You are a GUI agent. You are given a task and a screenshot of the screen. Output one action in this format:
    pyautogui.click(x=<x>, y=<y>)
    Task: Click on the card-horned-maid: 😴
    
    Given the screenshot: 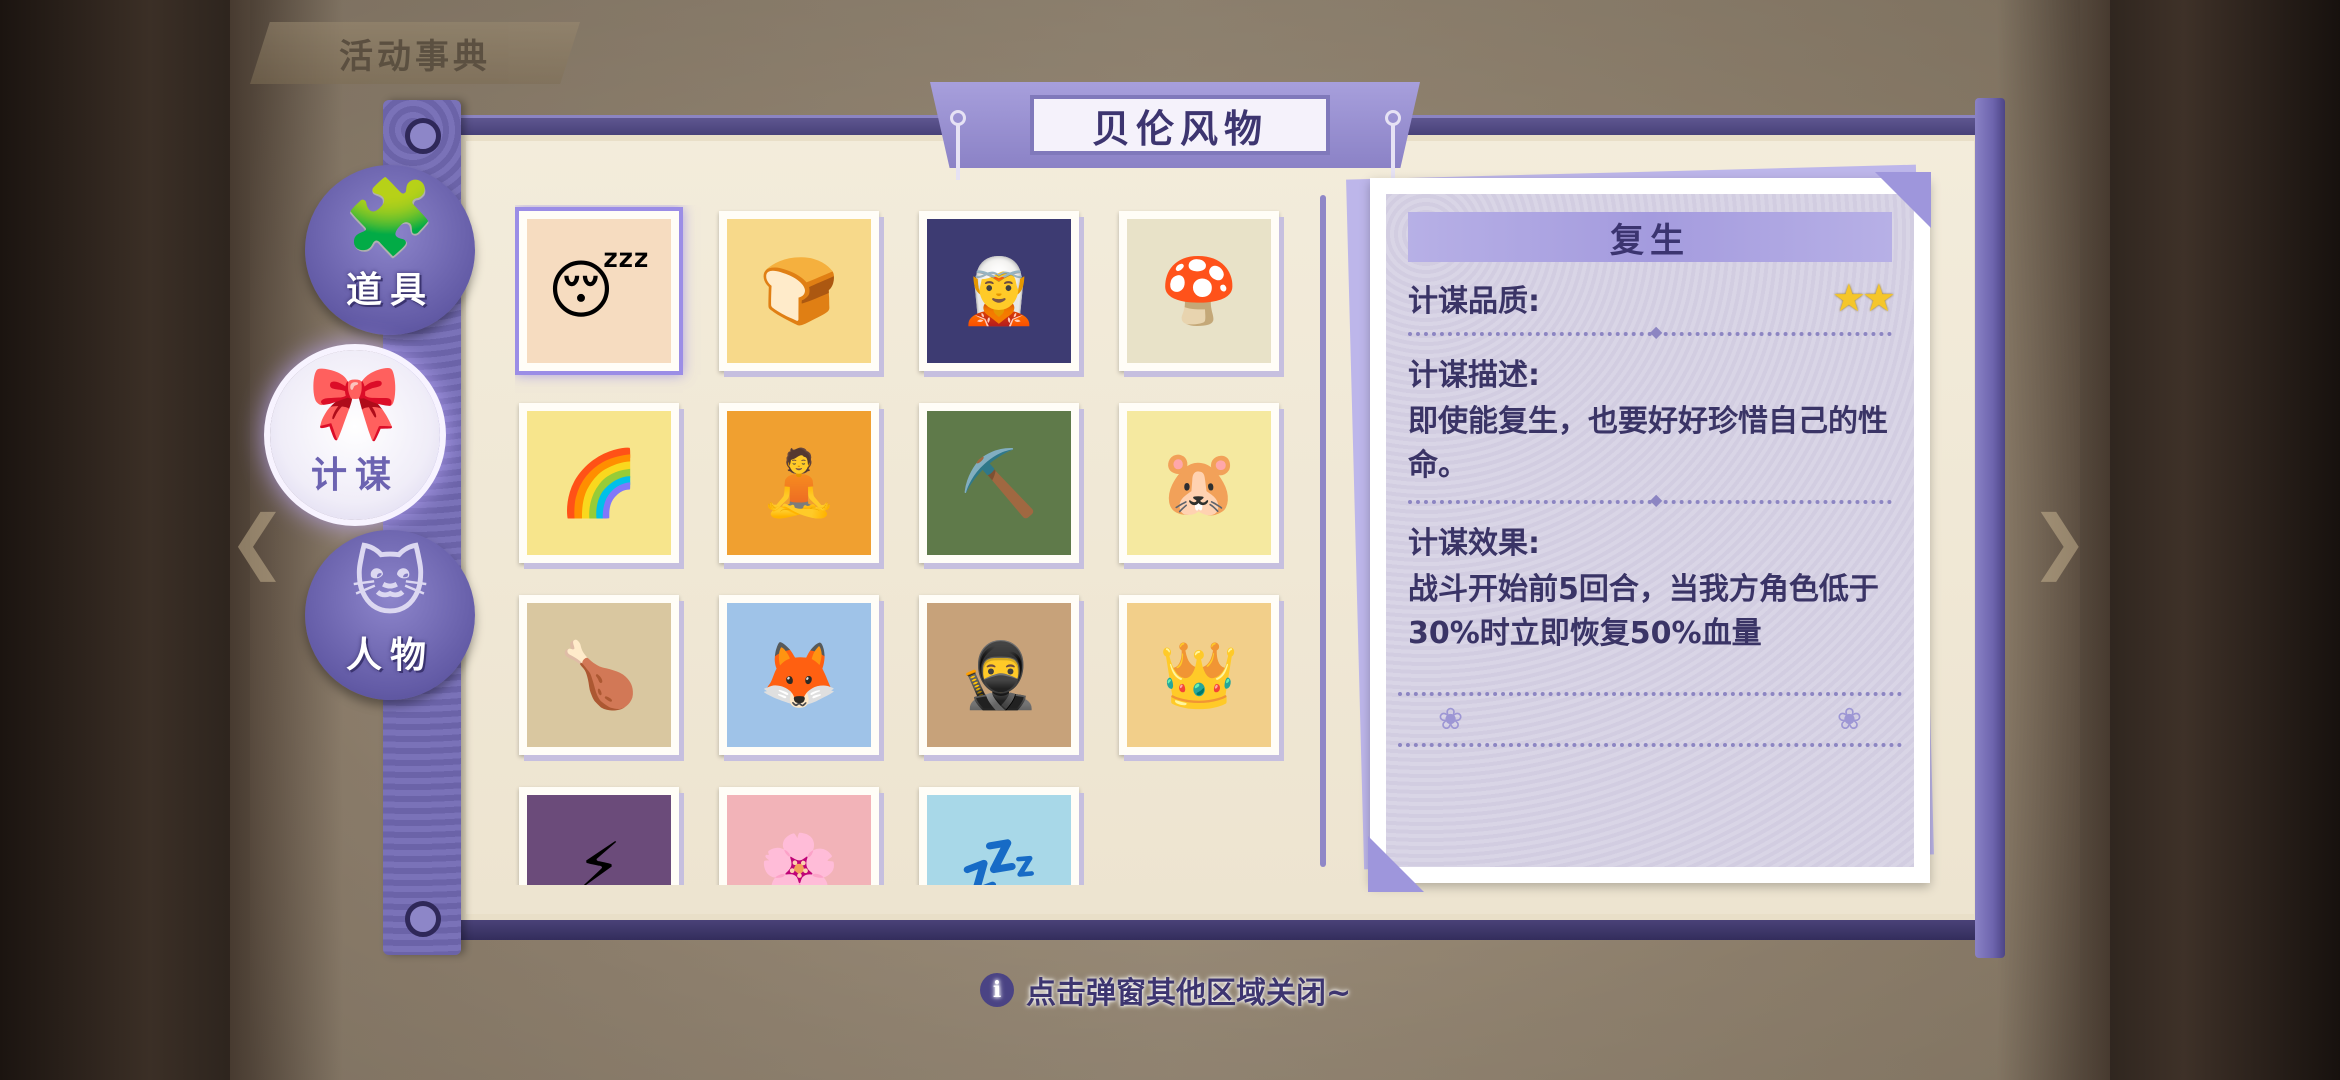 What is the action you would take?
    pyautogui.click(x=599, y=291)
    